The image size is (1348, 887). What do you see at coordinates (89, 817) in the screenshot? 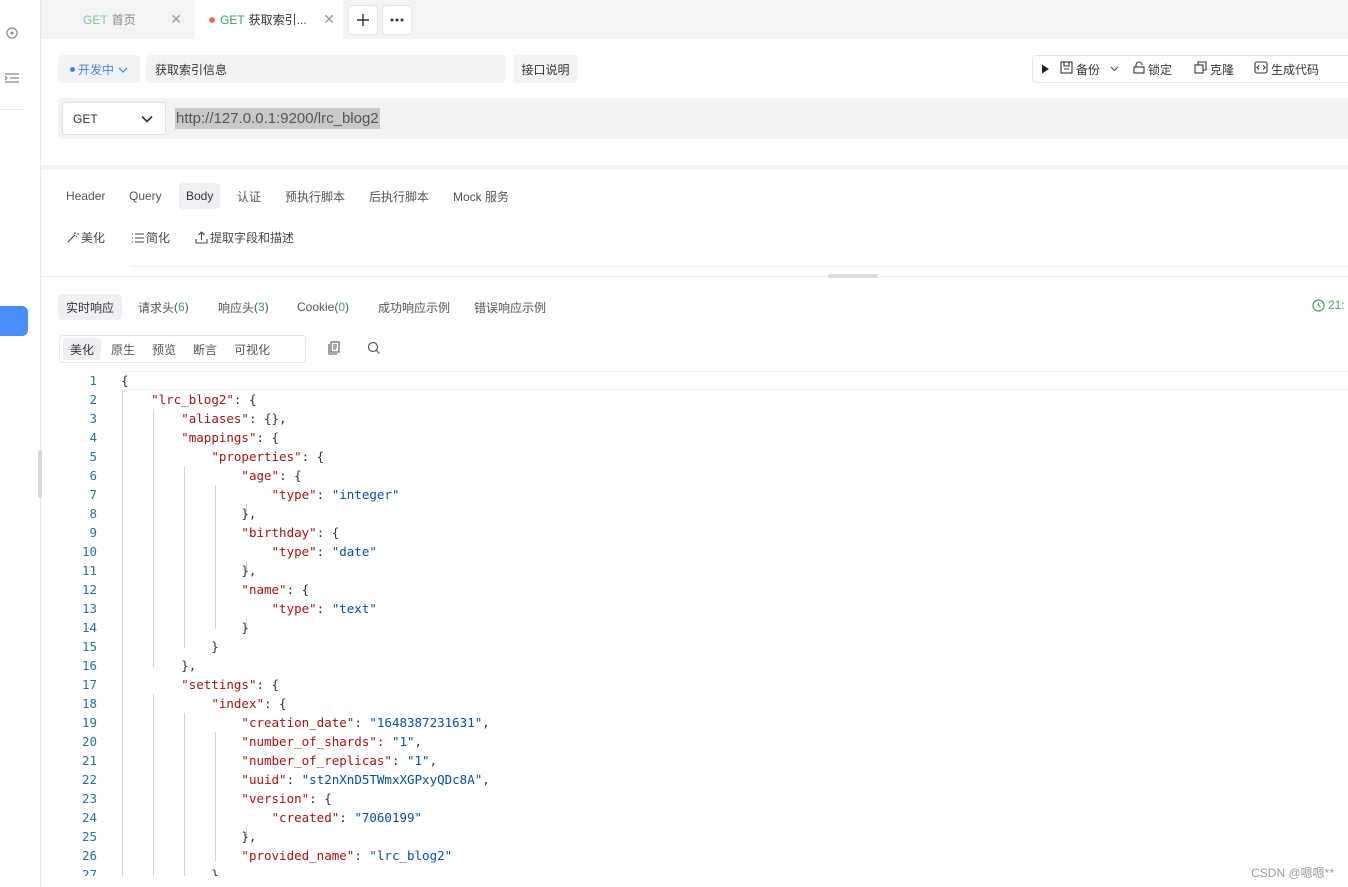
I see `line-number: 24` at bounding box center [89, 817].